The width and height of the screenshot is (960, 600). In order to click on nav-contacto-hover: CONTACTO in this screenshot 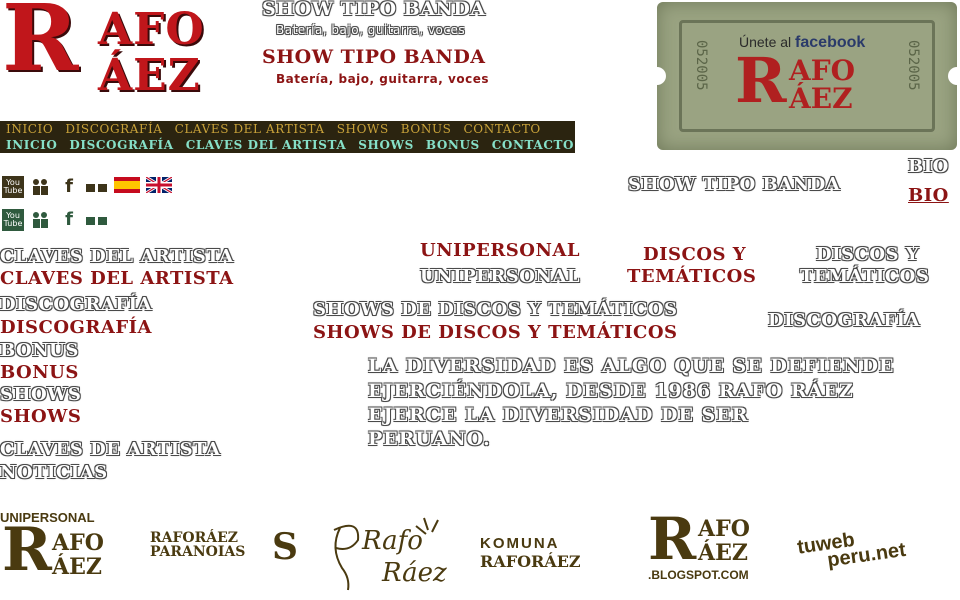, I will do `click(533, 145)`.